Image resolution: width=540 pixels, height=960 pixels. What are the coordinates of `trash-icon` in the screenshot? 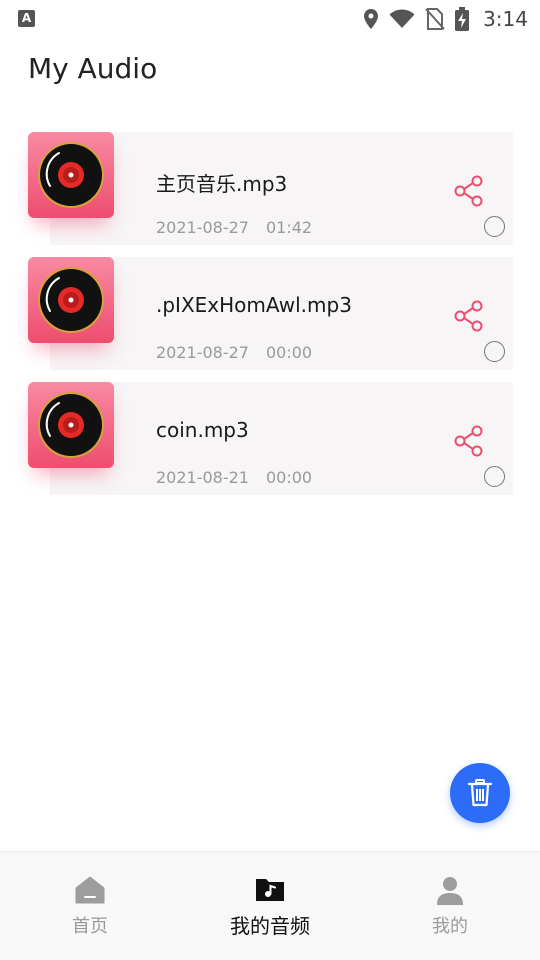 It's located at (480, 793).